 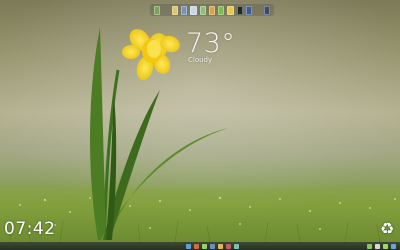 I want to click on tray-icon-e, so click(x=220, y=246).